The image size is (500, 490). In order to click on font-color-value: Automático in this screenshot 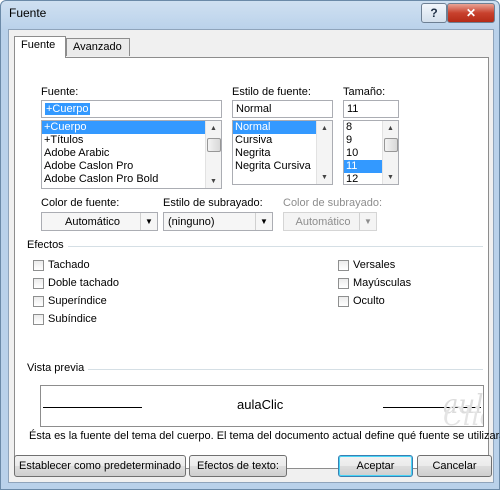, I will do `click(92, 222)`.